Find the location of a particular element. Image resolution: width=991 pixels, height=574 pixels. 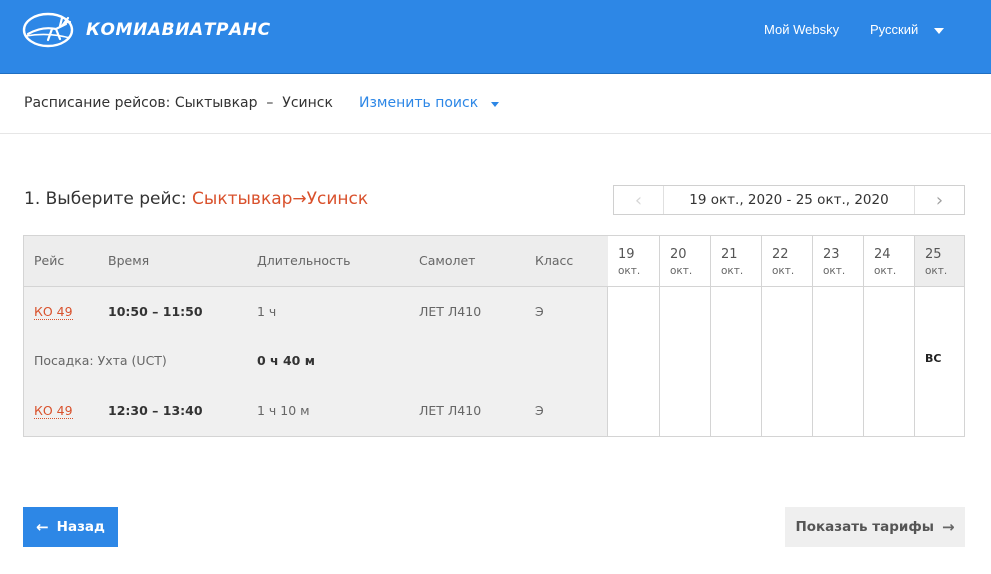

day-header: 19 окт. is located at coordinates (633, 261).